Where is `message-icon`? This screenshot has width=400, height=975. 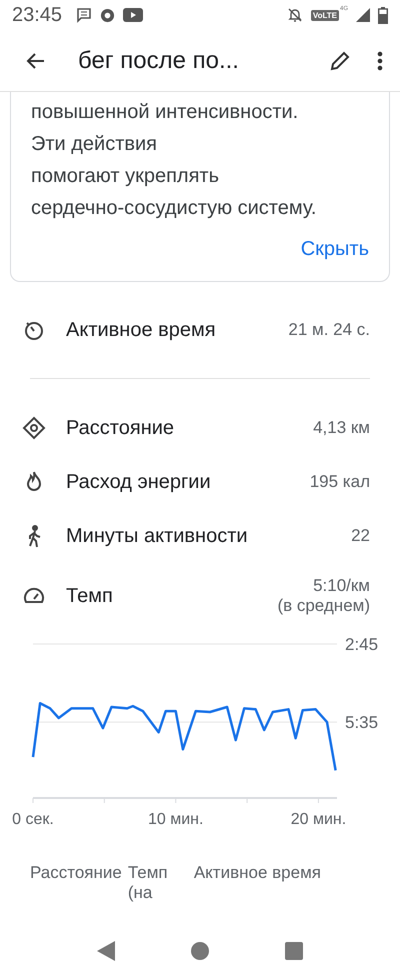
message-icon is located at coordinates (84, 15).